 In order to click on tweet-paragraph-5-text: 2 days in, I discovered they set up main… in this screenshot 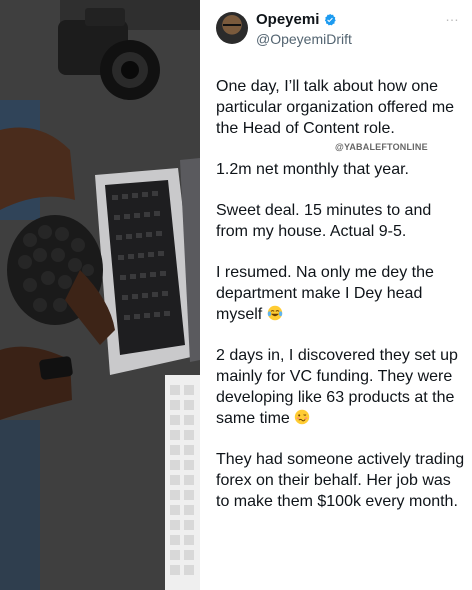, I will do `click(337, 387)`.